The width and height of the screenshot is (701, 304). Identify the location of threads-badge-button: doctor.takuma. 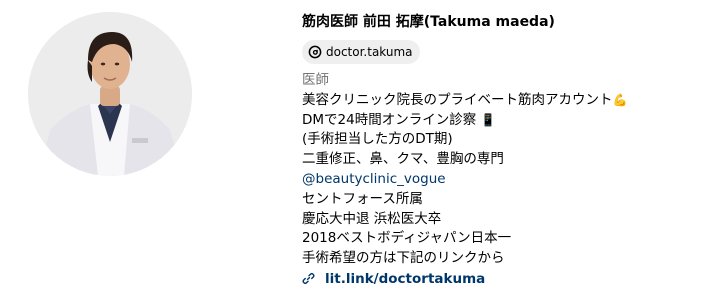
(361, 52).